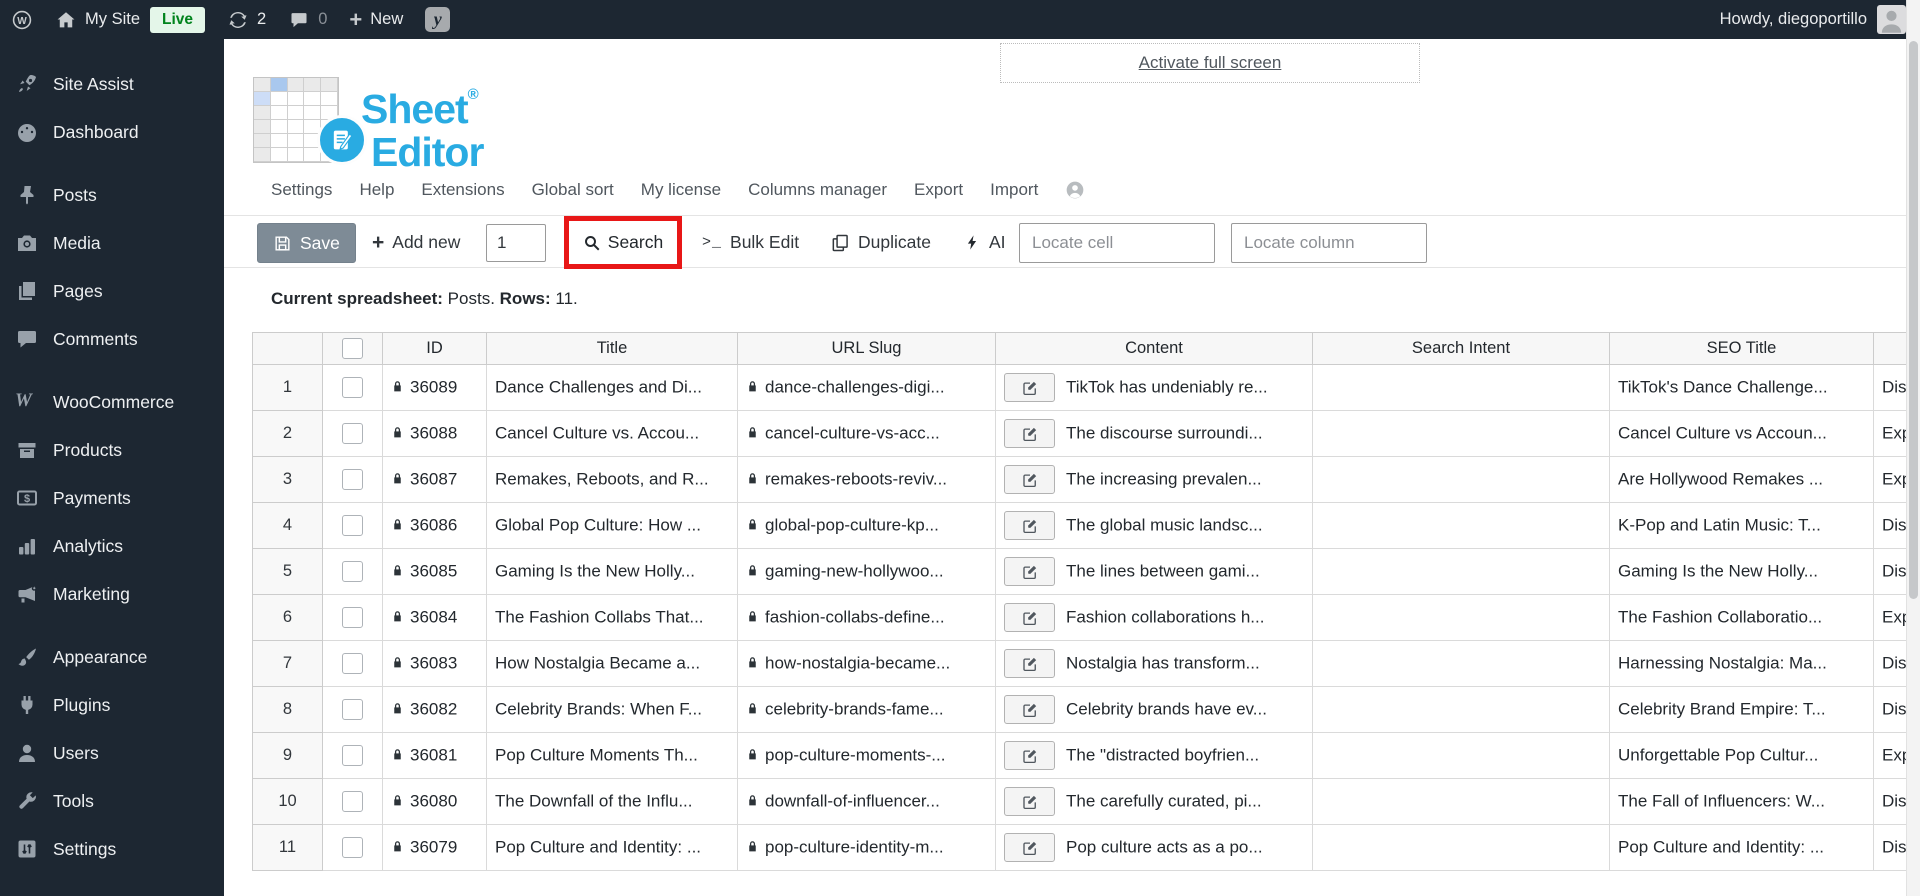 Image resolution: width=1920 pixels, height=896 pixels. What do you see at coordinates (623, 242) in the screenshot?
I see `search-button: Search` at bounding box center [623, 242].